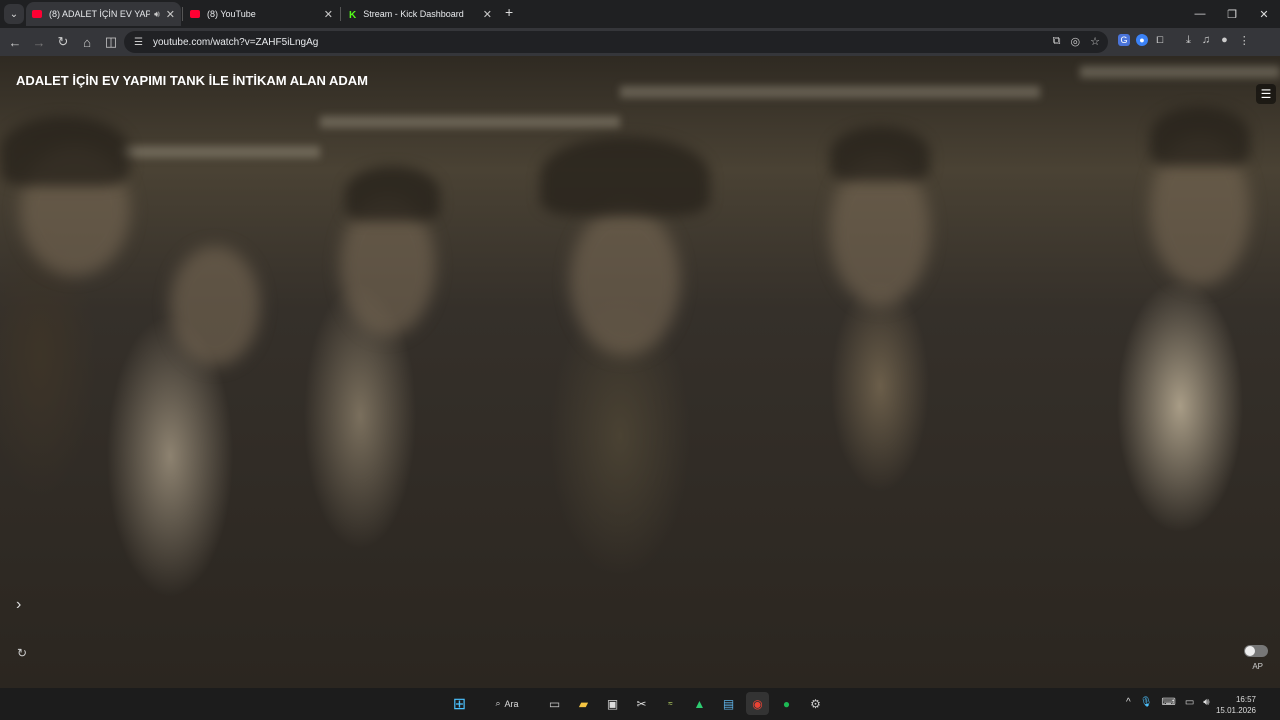 The image size is (1280, 720). I want to click on address-bar: ☰ youtube.com/watch?v=ZAHF5iLngAg ⧉ ◎ ☆, so click(616, 42).